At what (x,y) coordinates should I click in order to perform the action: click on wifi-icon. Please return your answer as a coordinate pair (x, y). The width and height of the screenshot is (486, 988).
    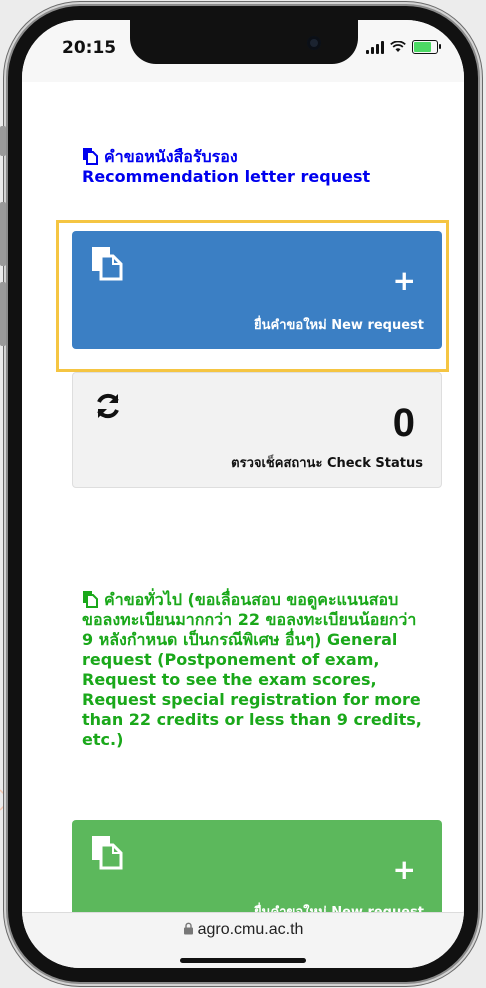
    Looking at the image, I should click on (398, 46).